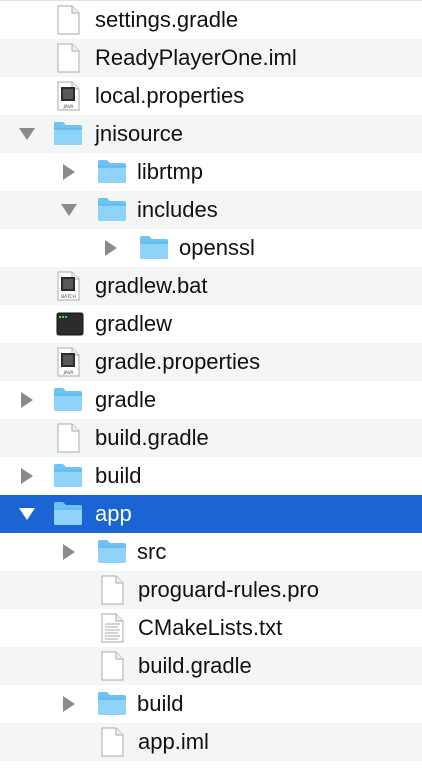  What do you see at coordinates (152, 551) in the screenshot?
I see `tree-item-label: src` at bounding box center [152, 551].